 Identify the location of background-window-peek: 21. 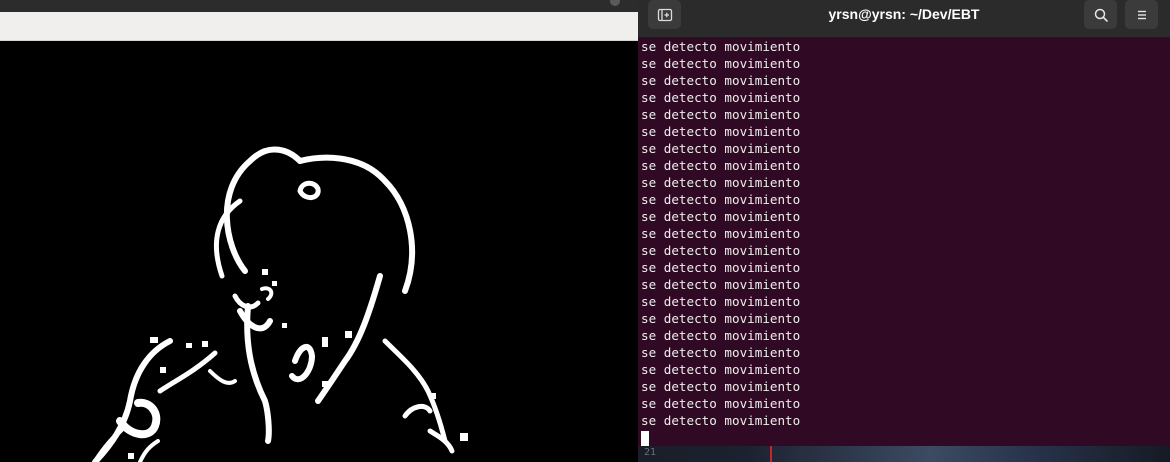
(904, 454).